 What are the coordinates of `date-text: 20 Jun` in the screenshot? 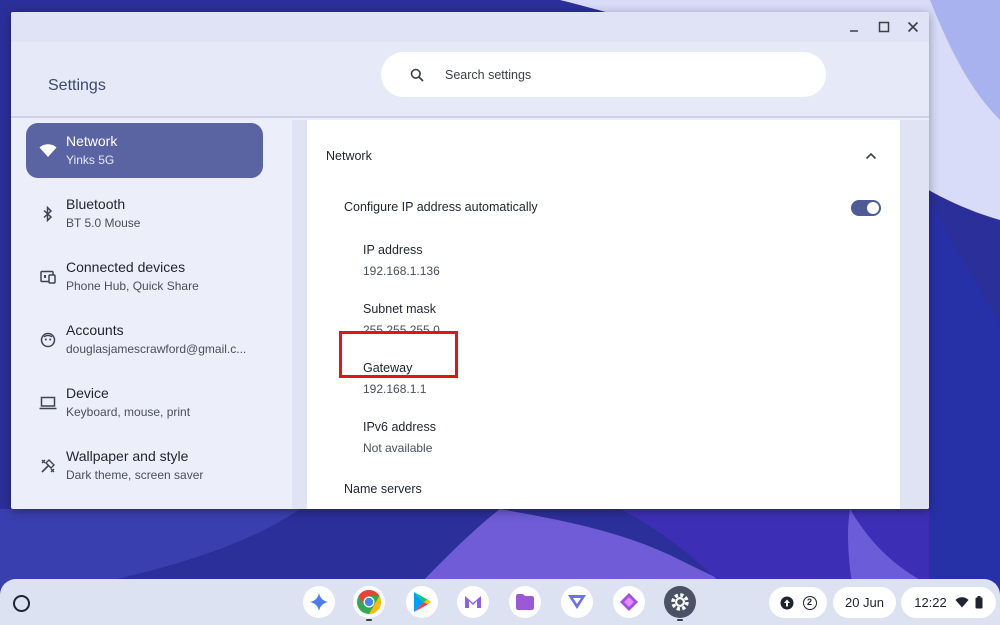 It's located at (864, 602).